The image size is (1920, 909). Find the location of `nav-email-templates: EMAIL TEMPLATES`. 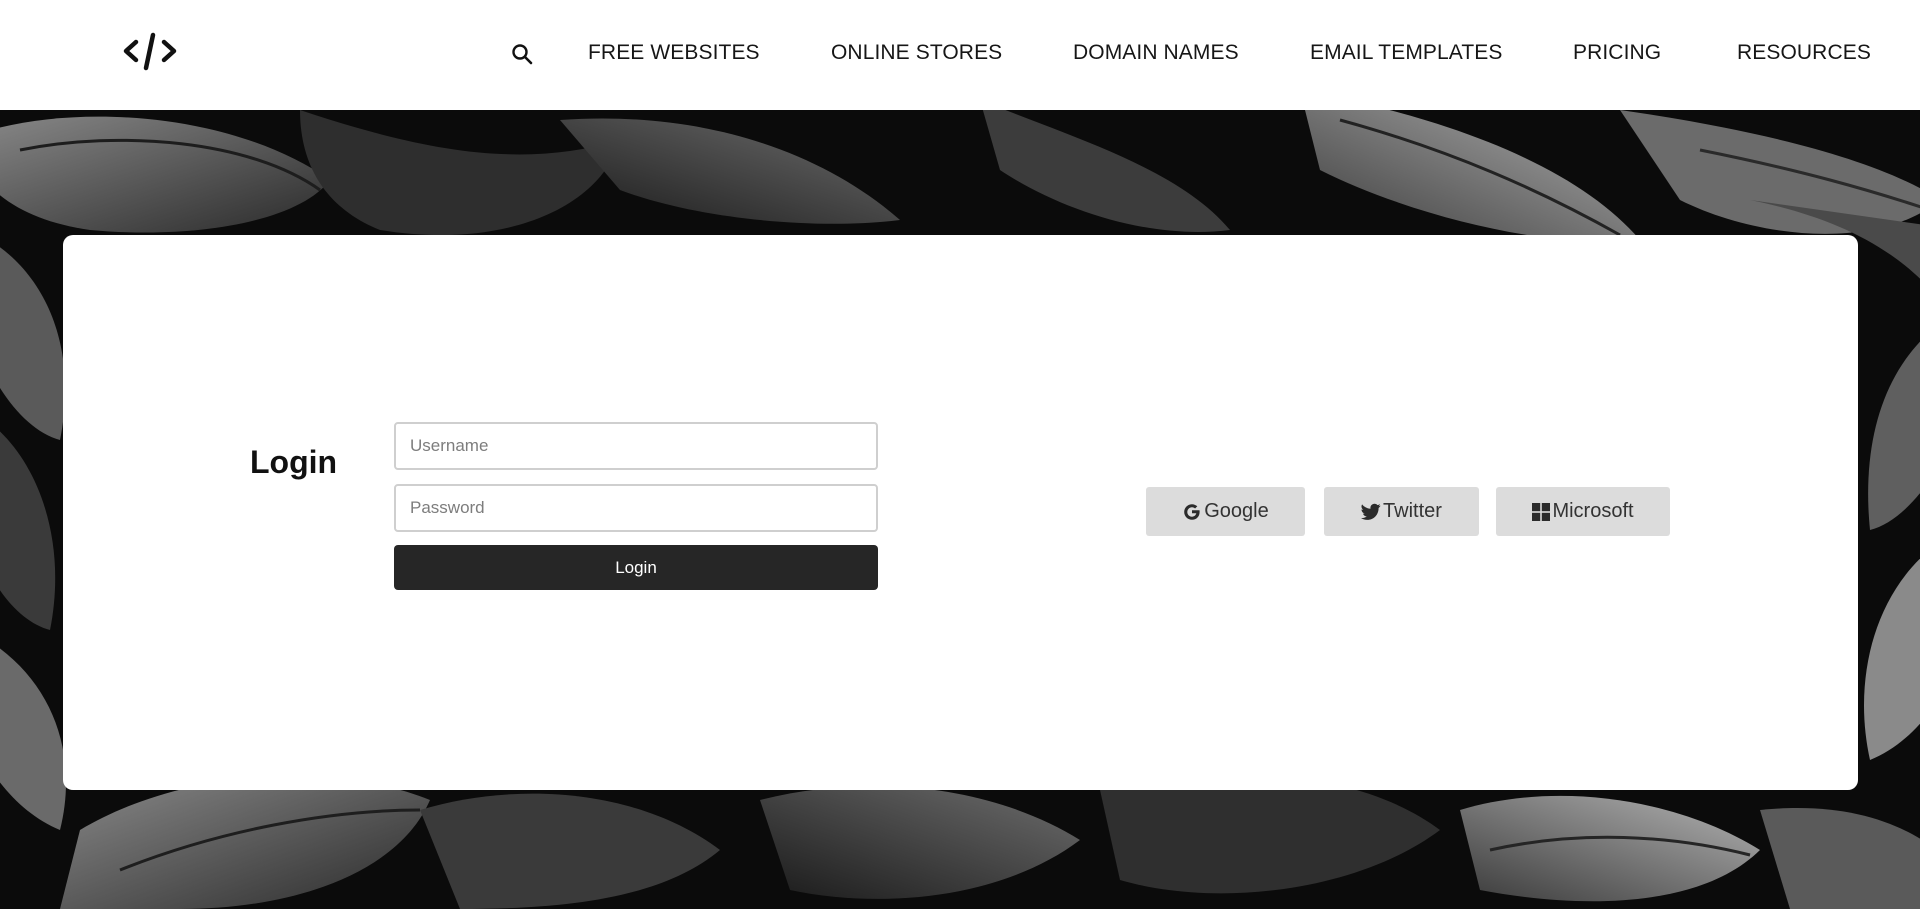

nav-email-templates: EMAIL TEMPLATES is located at coordinates (1406, 53).